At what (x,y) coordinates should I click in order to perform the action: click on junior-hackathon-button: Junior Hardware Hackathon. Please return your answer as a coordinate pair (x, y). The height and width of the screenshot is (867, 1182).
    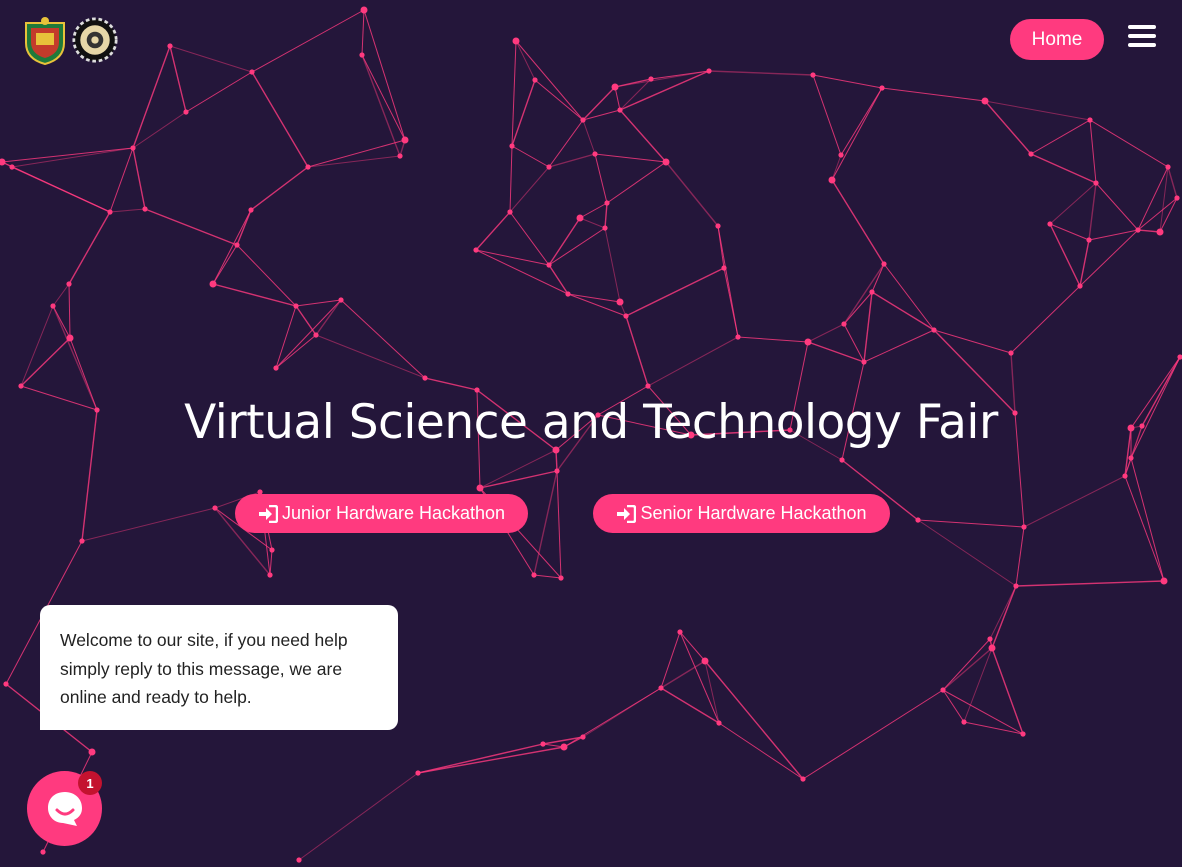
    Looking at the image, I should click on (381, 513).